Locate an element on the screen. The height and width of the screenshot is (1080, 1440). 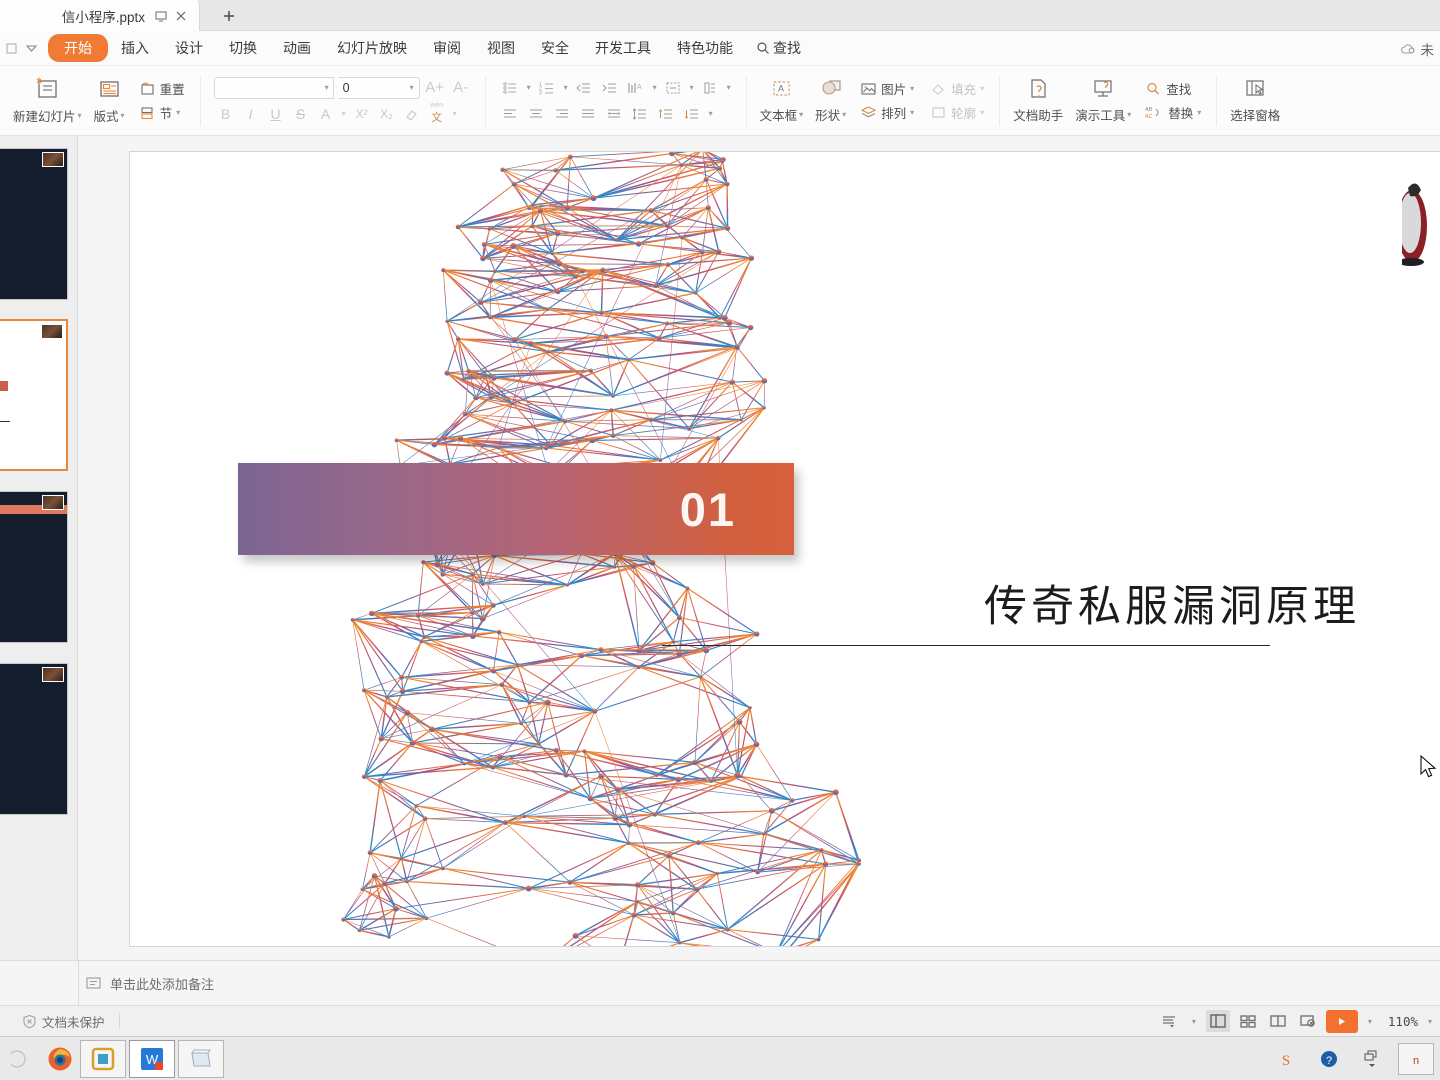
firefox-icon is located at coordinates (60, 1059).